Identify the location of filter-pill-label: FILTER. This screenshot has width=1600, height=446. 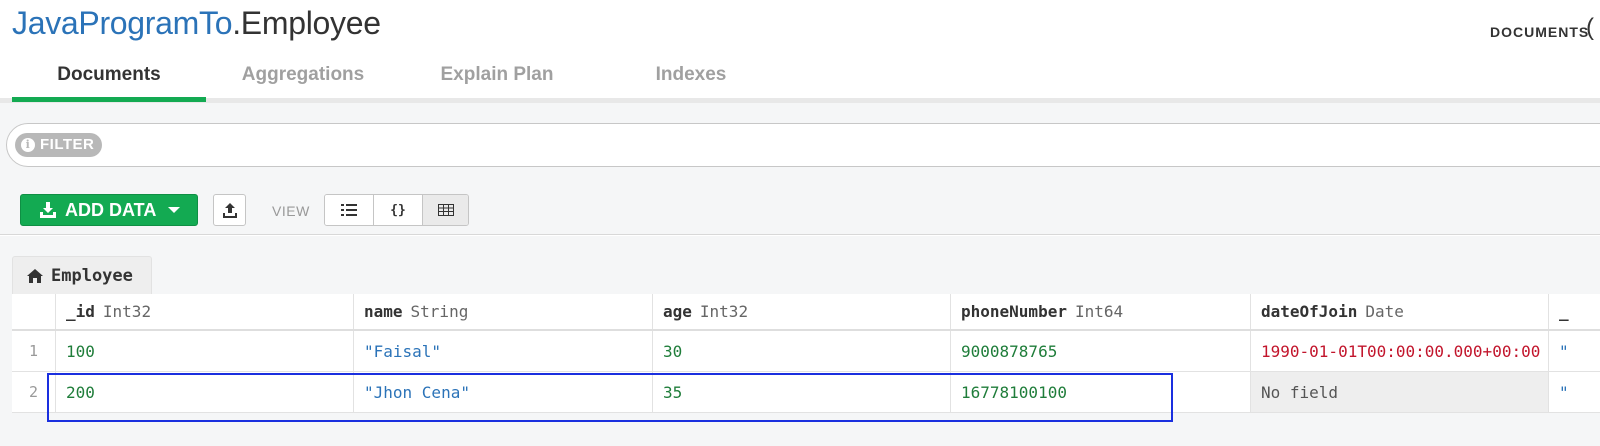
(67, 144).